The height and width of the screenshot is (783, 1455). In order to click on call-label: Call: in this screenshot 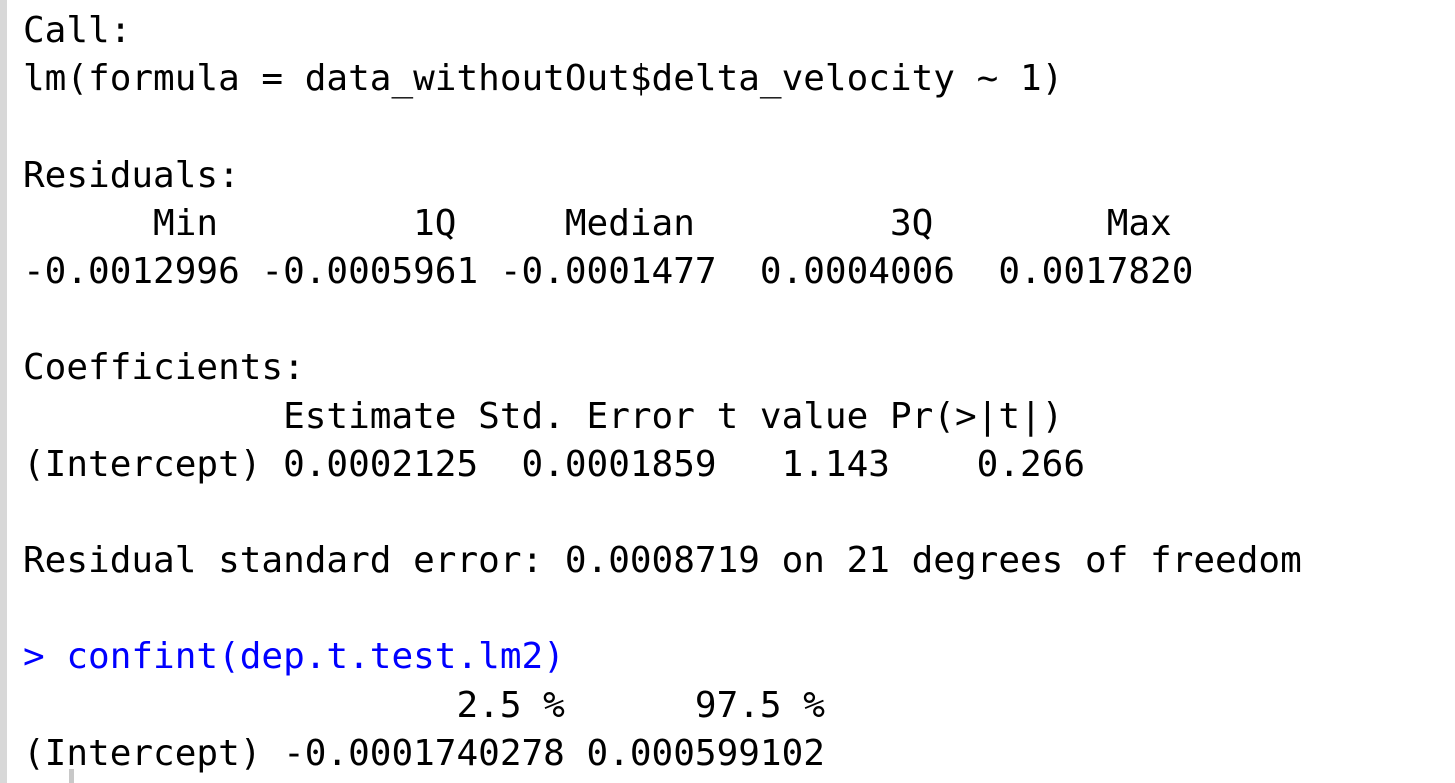, I will do `click(77, 30)`.